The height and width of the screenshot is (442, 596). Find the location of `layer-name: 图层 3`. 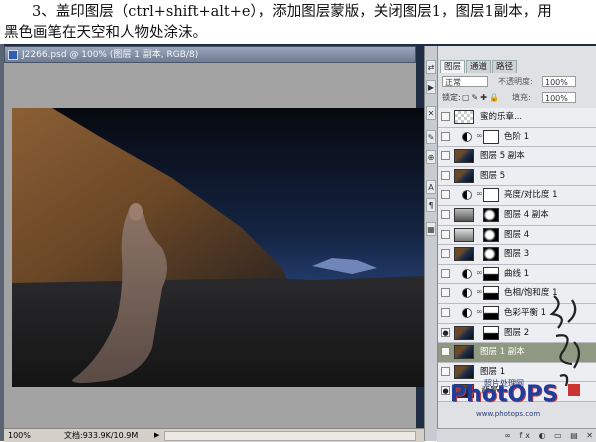

layer-name: 图层 3 is located at coordinates (517, 254).